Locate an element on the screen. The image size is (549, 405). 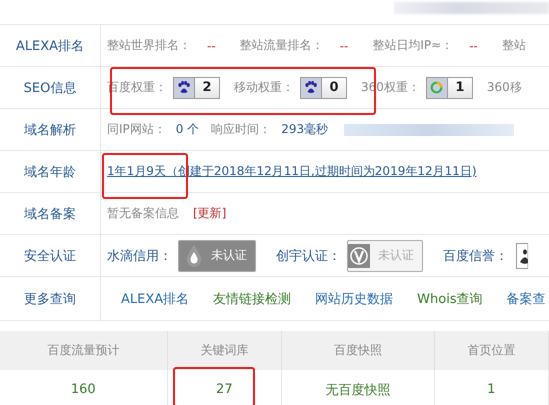
column-header: 百度快照 is located at coordinates (358, 350).